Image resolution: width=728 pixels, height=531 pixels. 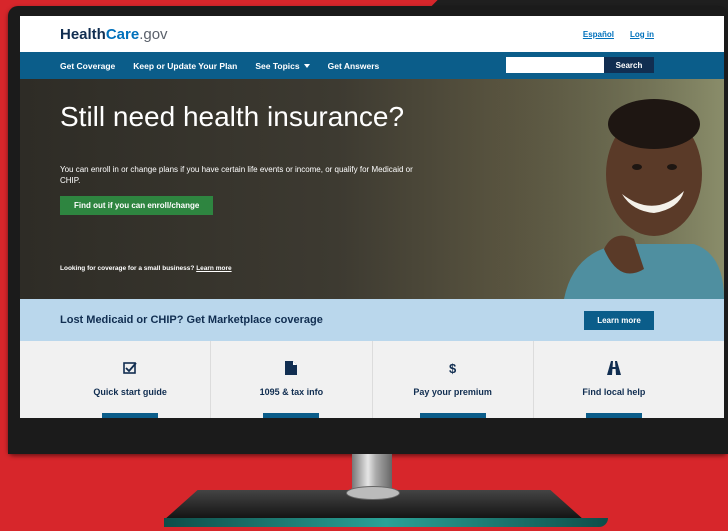 I want to click on logo-gov: .gov, so click(x=153, y=34).